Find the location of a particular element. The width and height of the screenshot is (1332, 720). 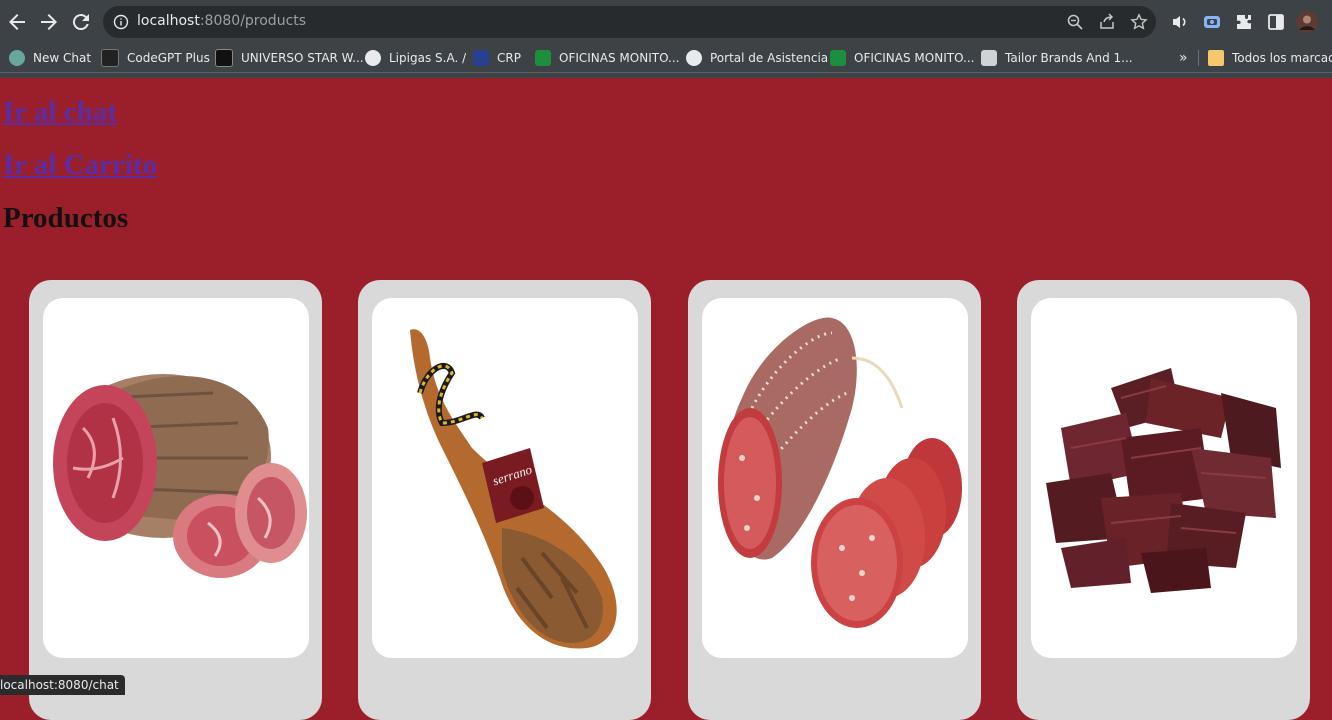

back-button is located at coordinates (17, 22).